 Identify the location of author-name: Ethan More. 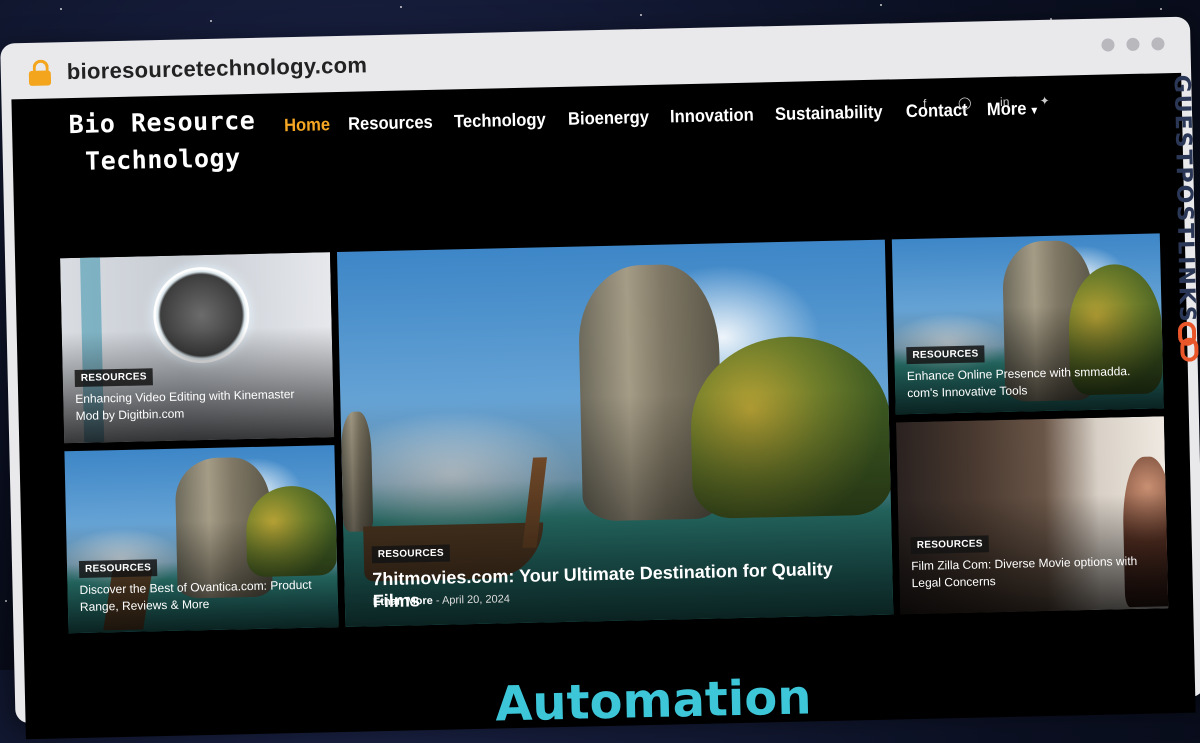
(403, 601).